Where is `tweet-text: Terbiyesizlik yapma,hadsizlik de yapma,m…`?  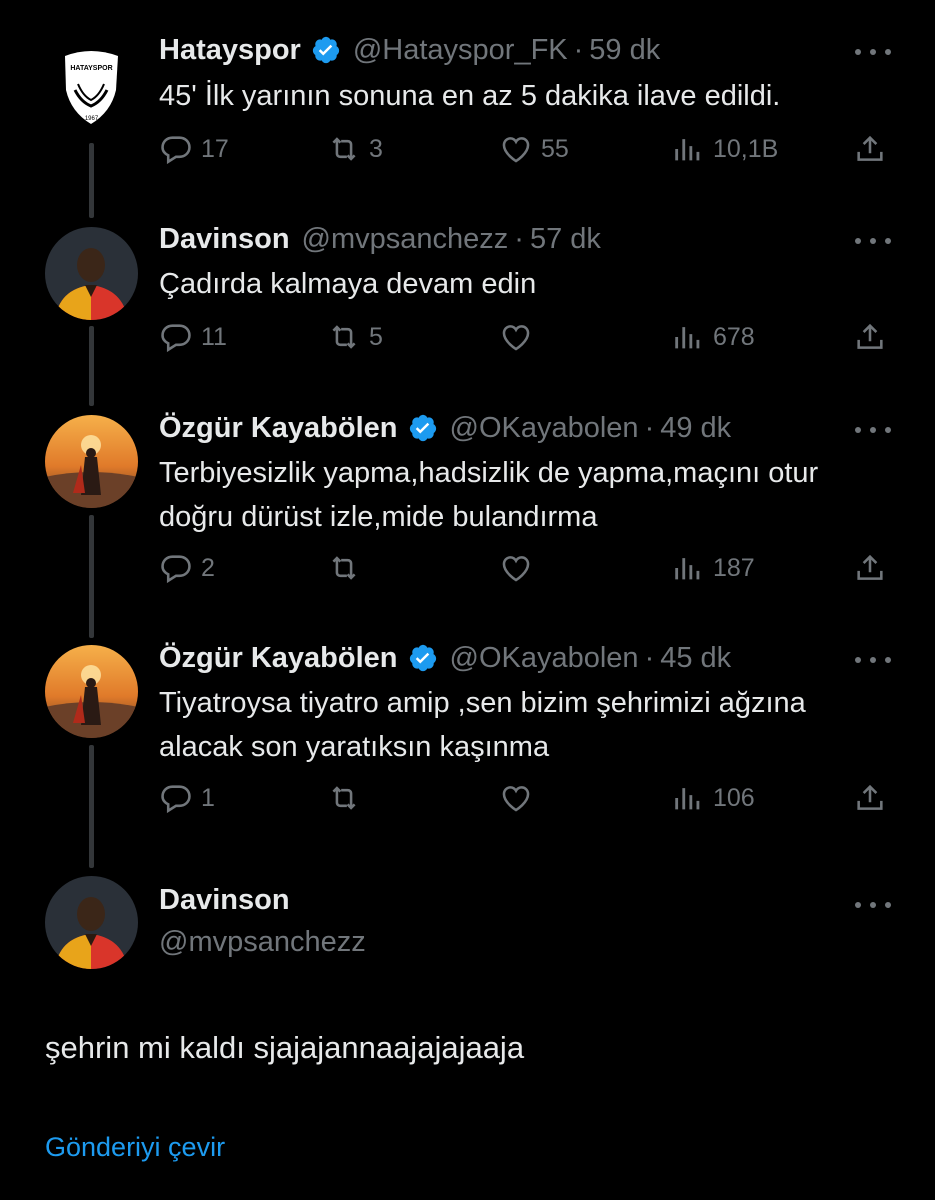 tweet-text: Terbiyesizlik yapma,hadsizlik de yapma,m… is located at coordinates (489, 495).